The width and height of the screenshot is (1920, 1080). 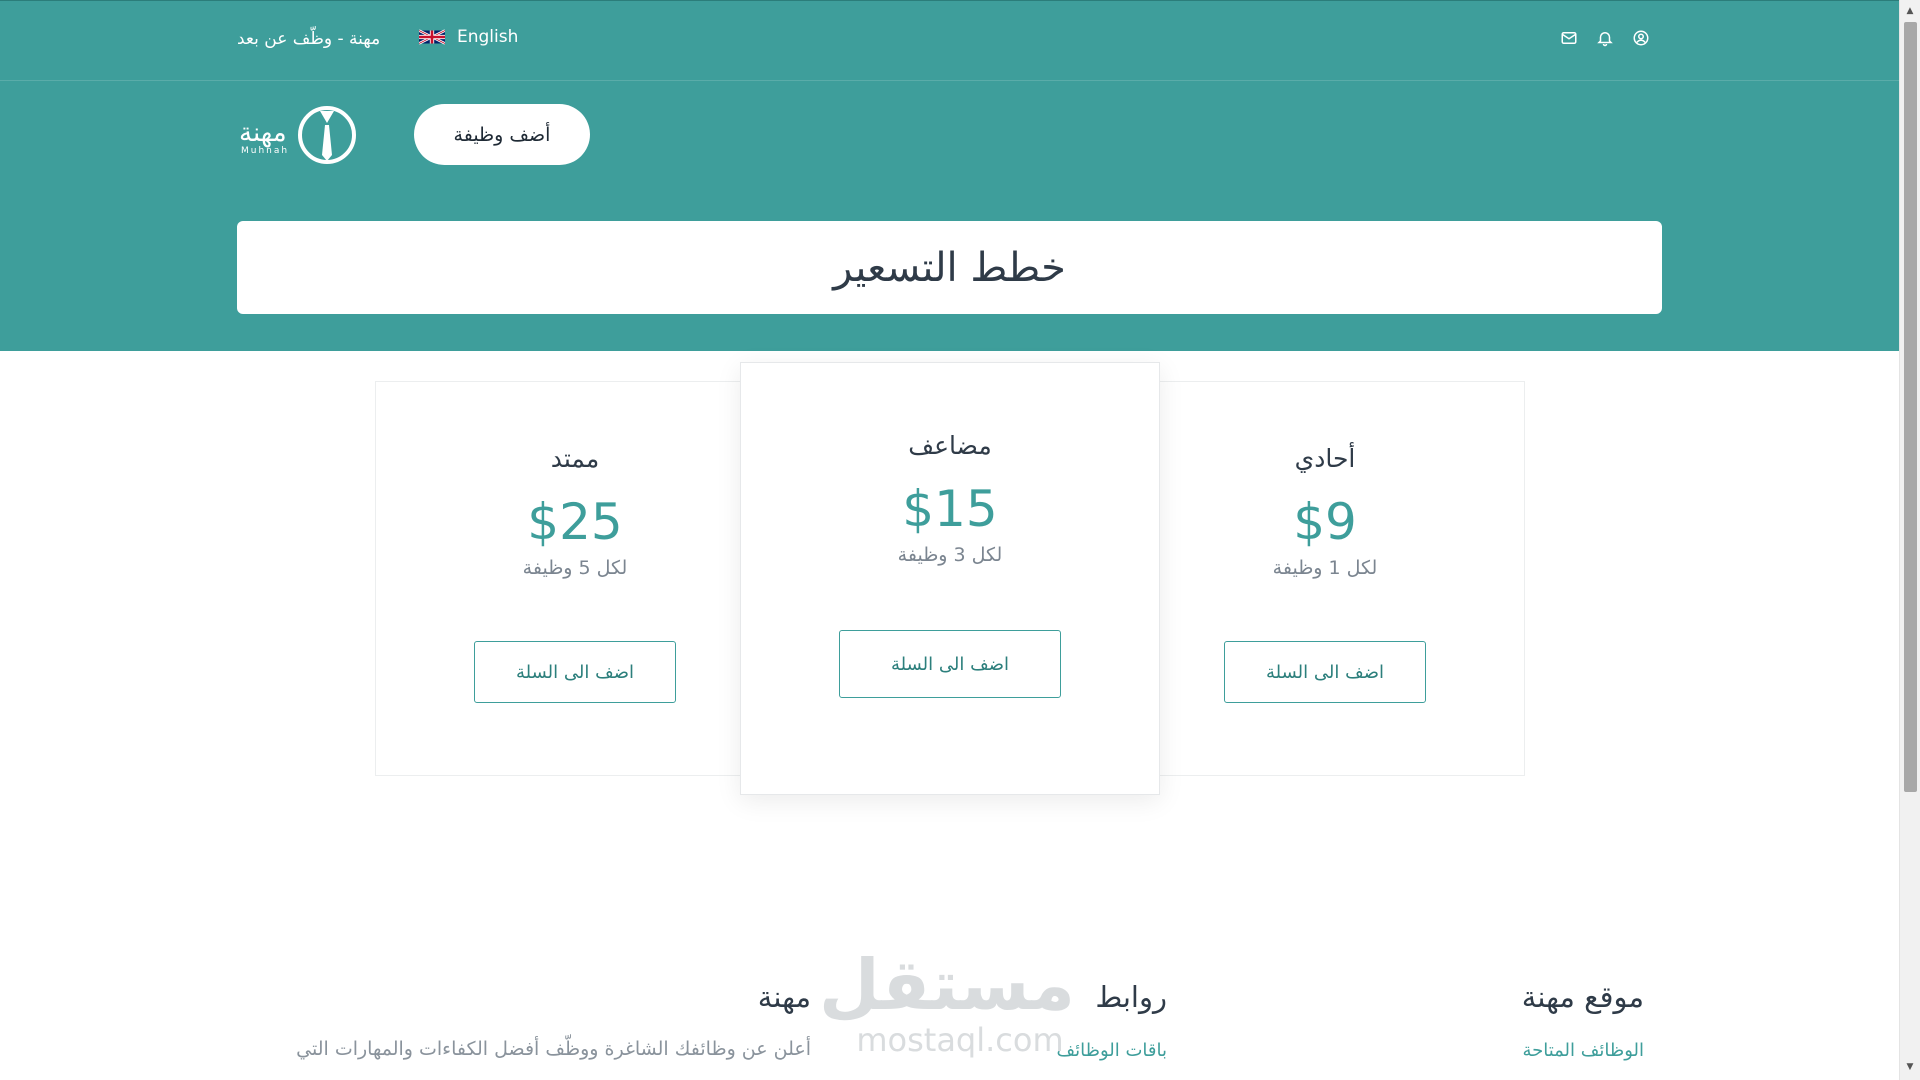 I want to click on user-circle-icon, so click(x=1641, y=38).